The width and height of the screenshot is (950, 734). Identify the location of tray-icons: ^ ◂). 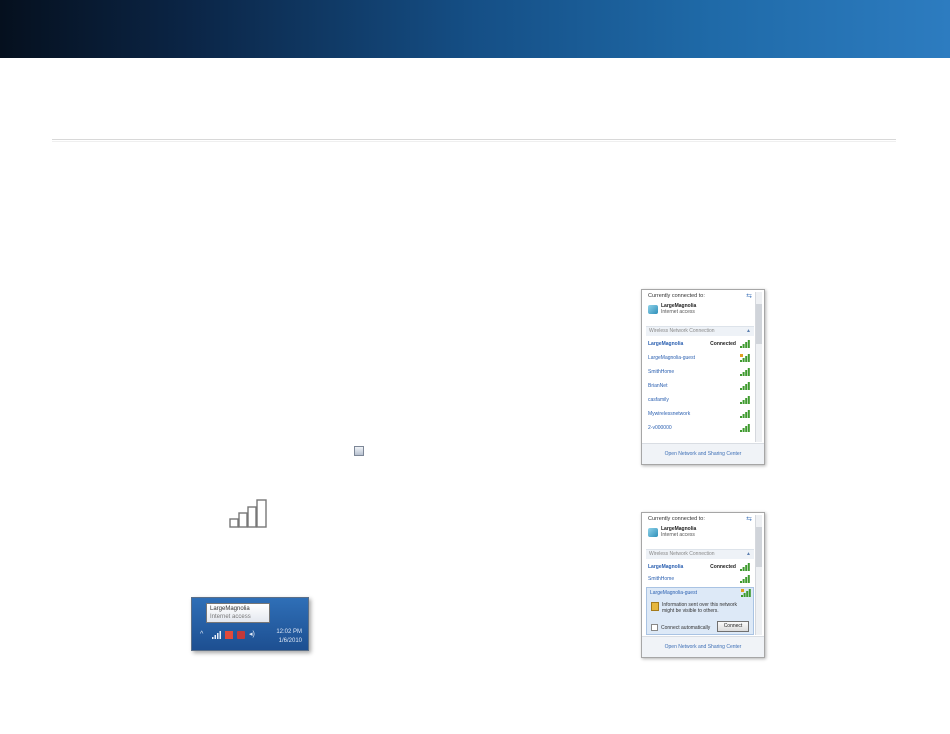
(228, 635).